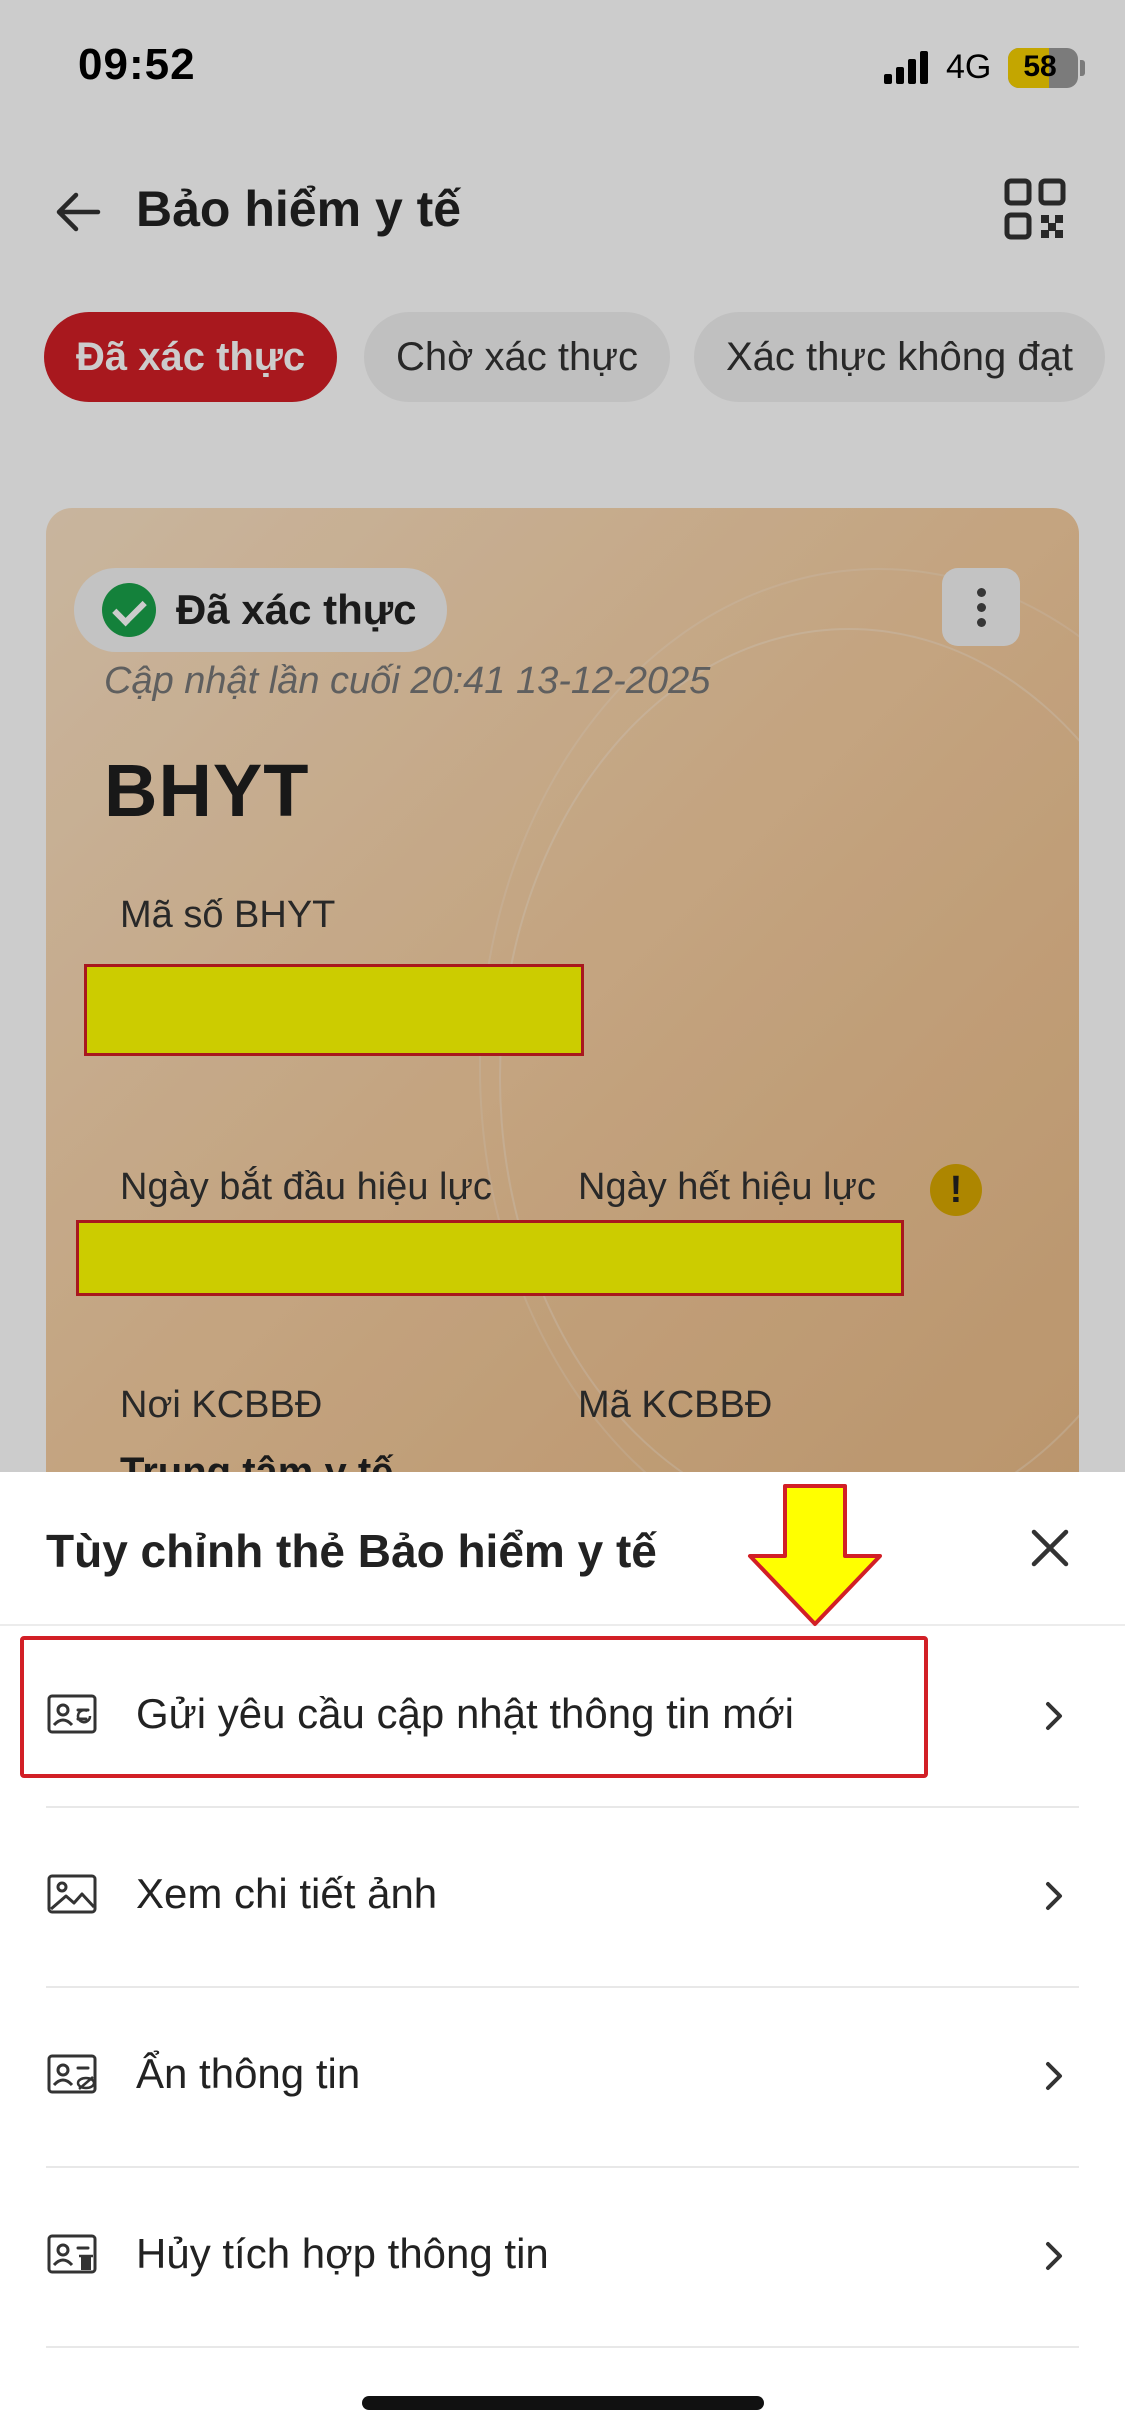 This screenshot has height=2436, width=1125. Describe the element at coordinates (562, 2257) in the screenshot. I see `menu-item-unlink-info: Hủy tích hợp thông tin` at that location.